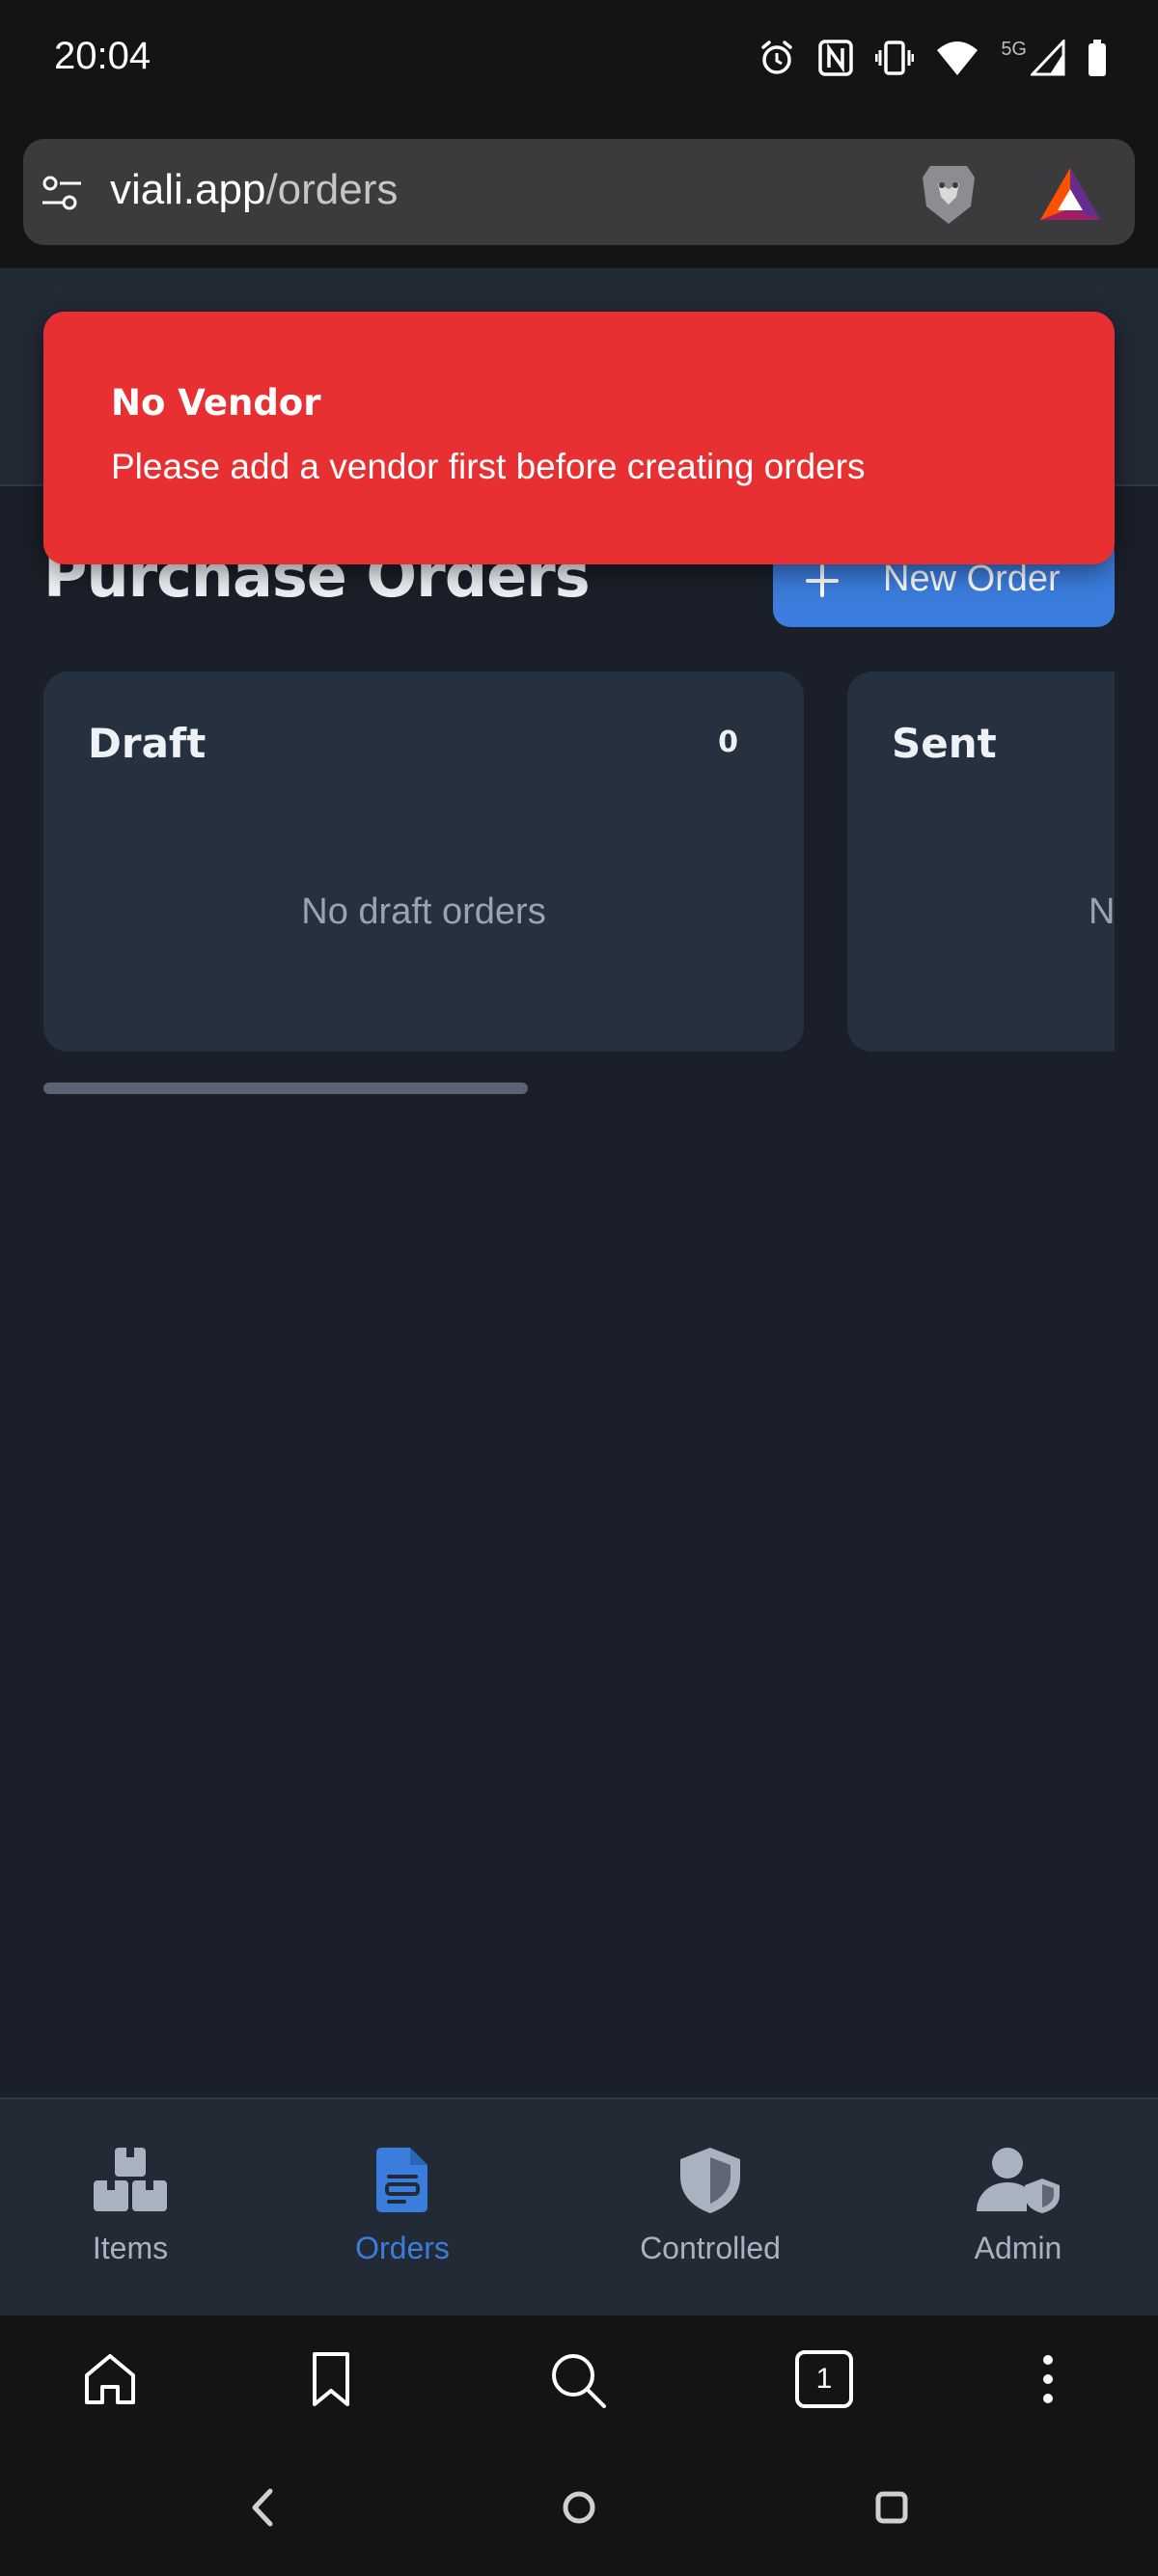  I want to click on toast-title: No Vendor, so click(216, 403).